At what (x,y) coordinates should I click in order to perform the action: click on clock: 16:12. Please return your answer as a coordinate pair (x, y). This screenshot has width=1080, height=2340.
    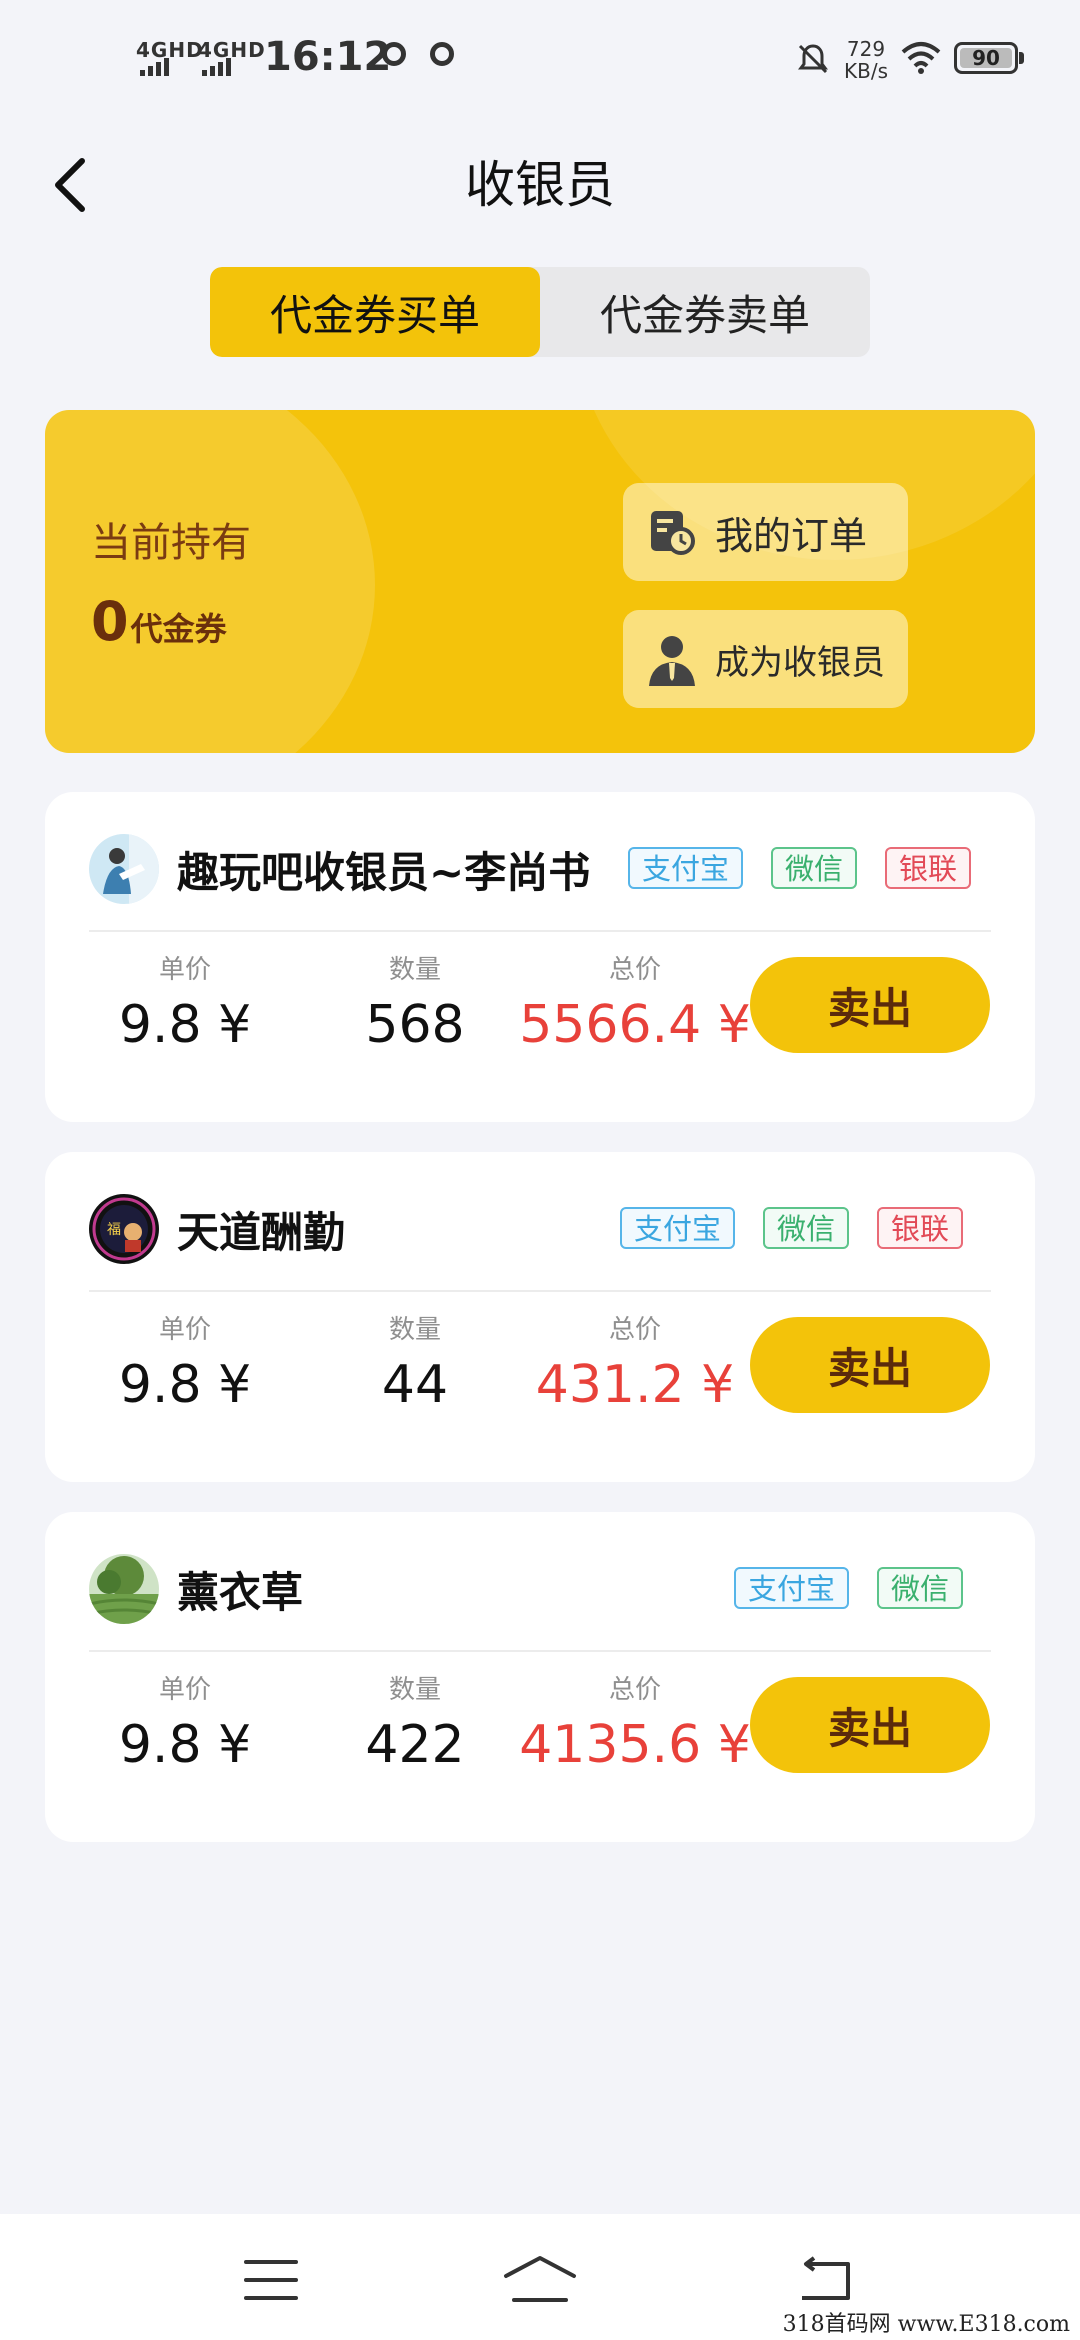
    Looking at the image, I should click on (328, 57).